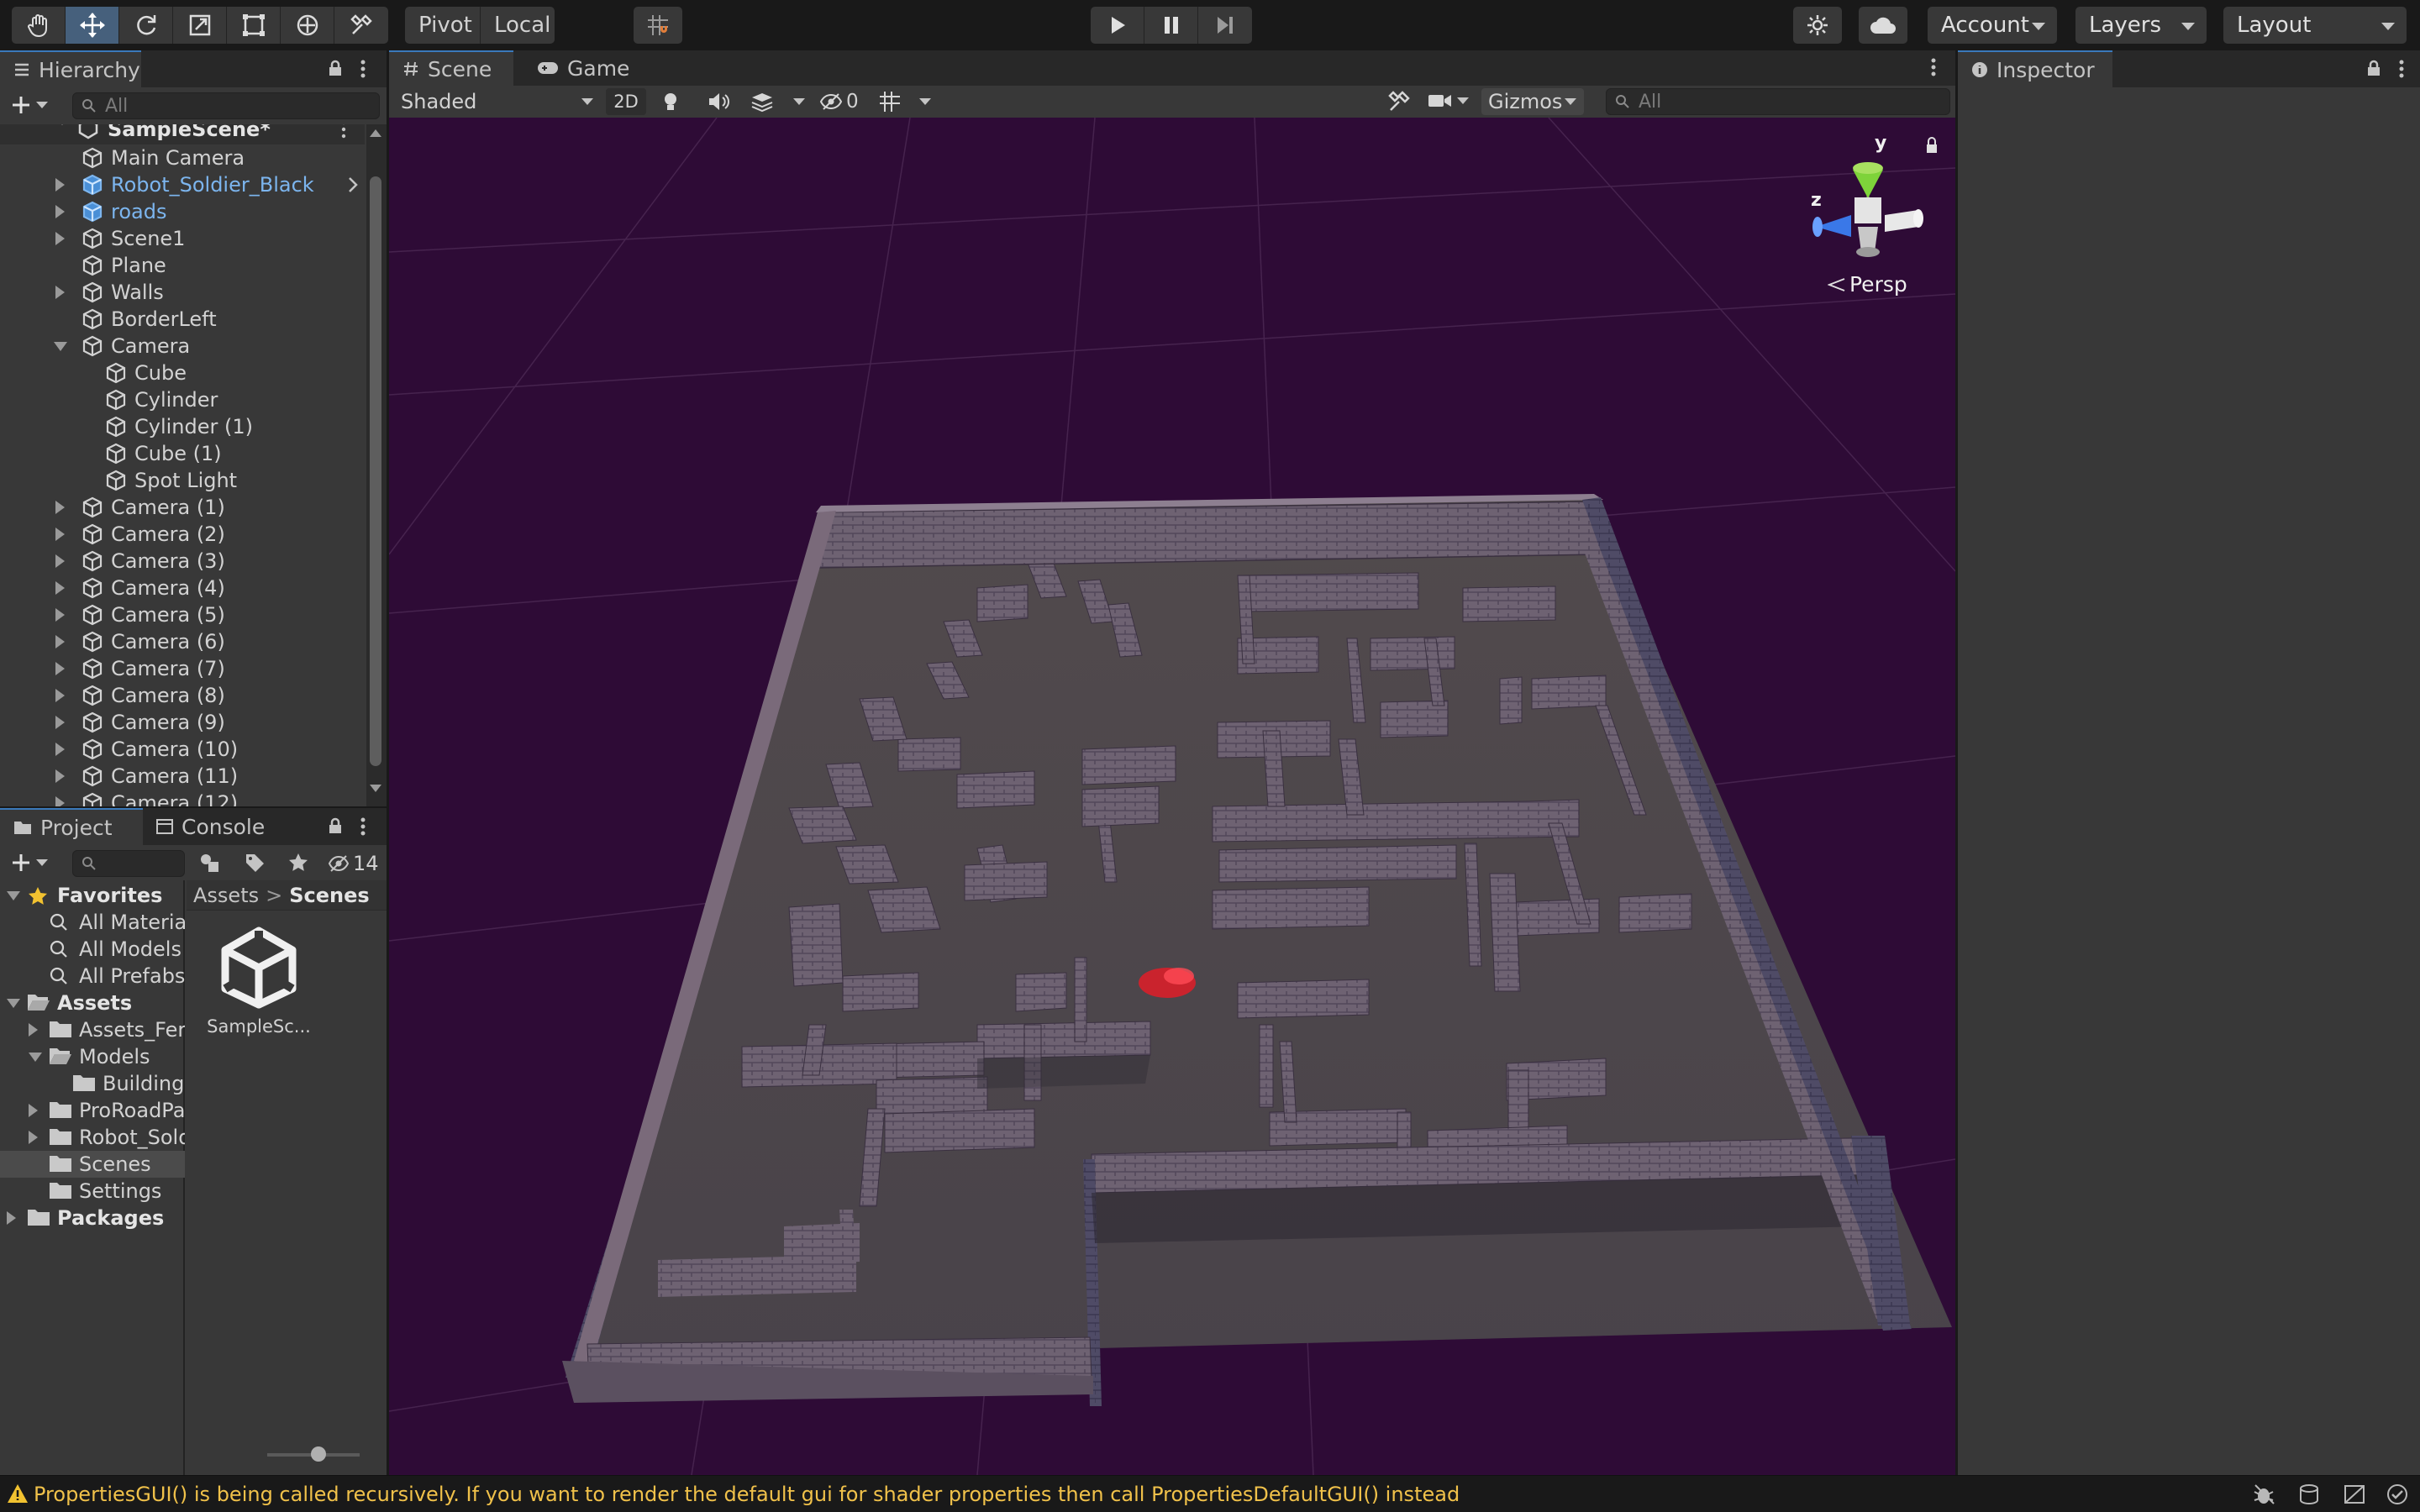 The image size is (2420, 1512). What do you see at coordinates (29, 105) in the screenshot?
I see `create-button` at bounding box center [29, 105].